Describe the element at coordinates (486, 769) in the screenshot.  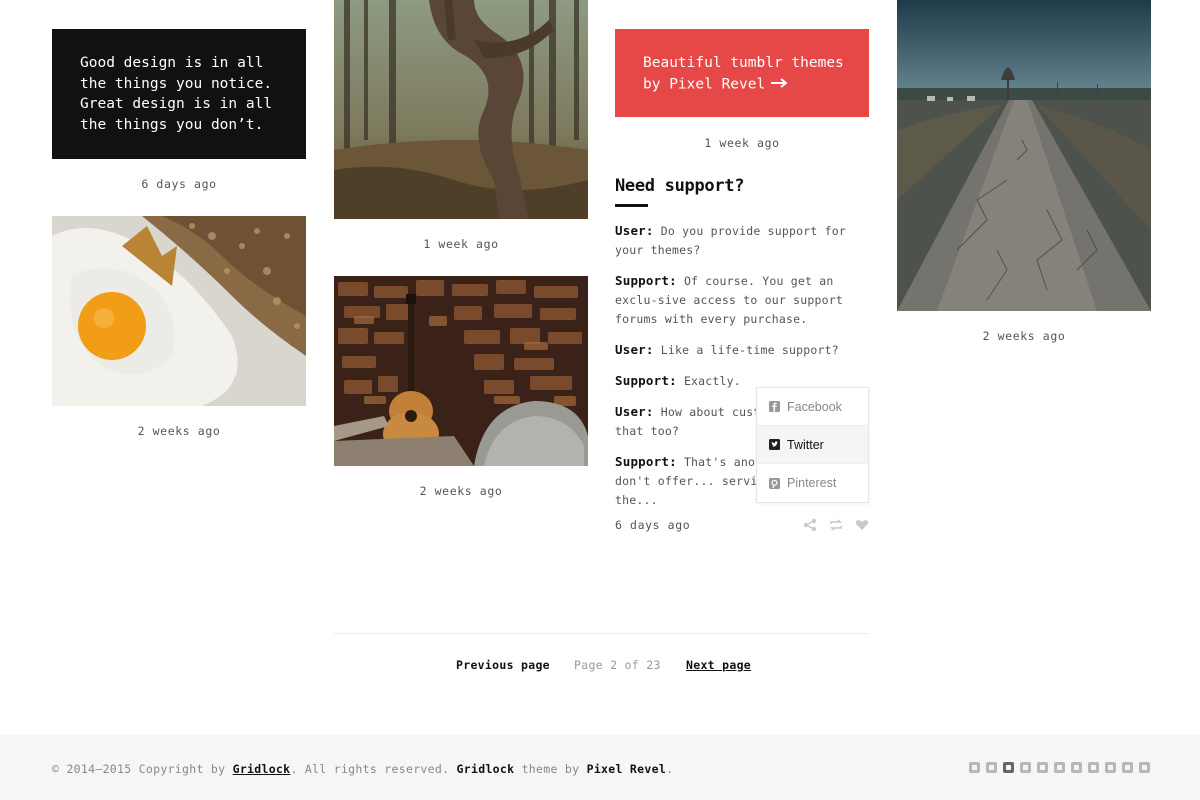
I see `theme-name: Gridlock` at that location.